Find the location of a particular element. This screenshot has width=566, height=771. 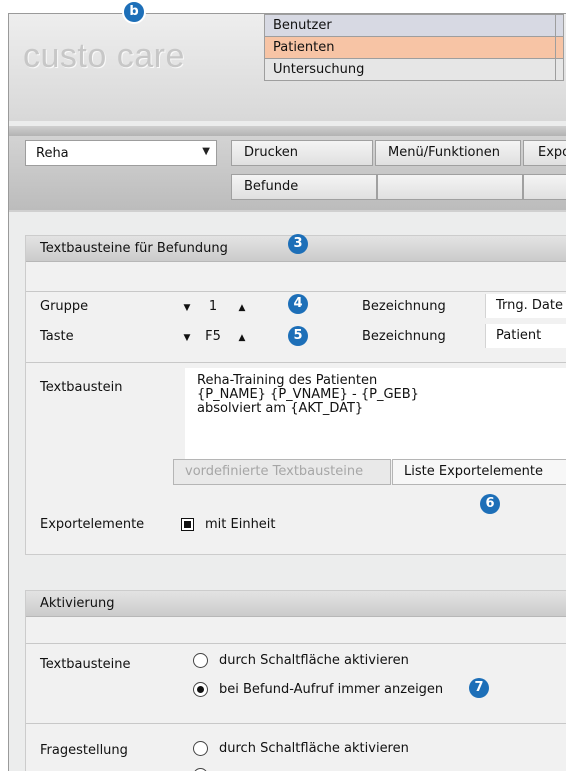

gruppe-bezeichnung-field: Trng. Date is located at coordinates (525, 306).